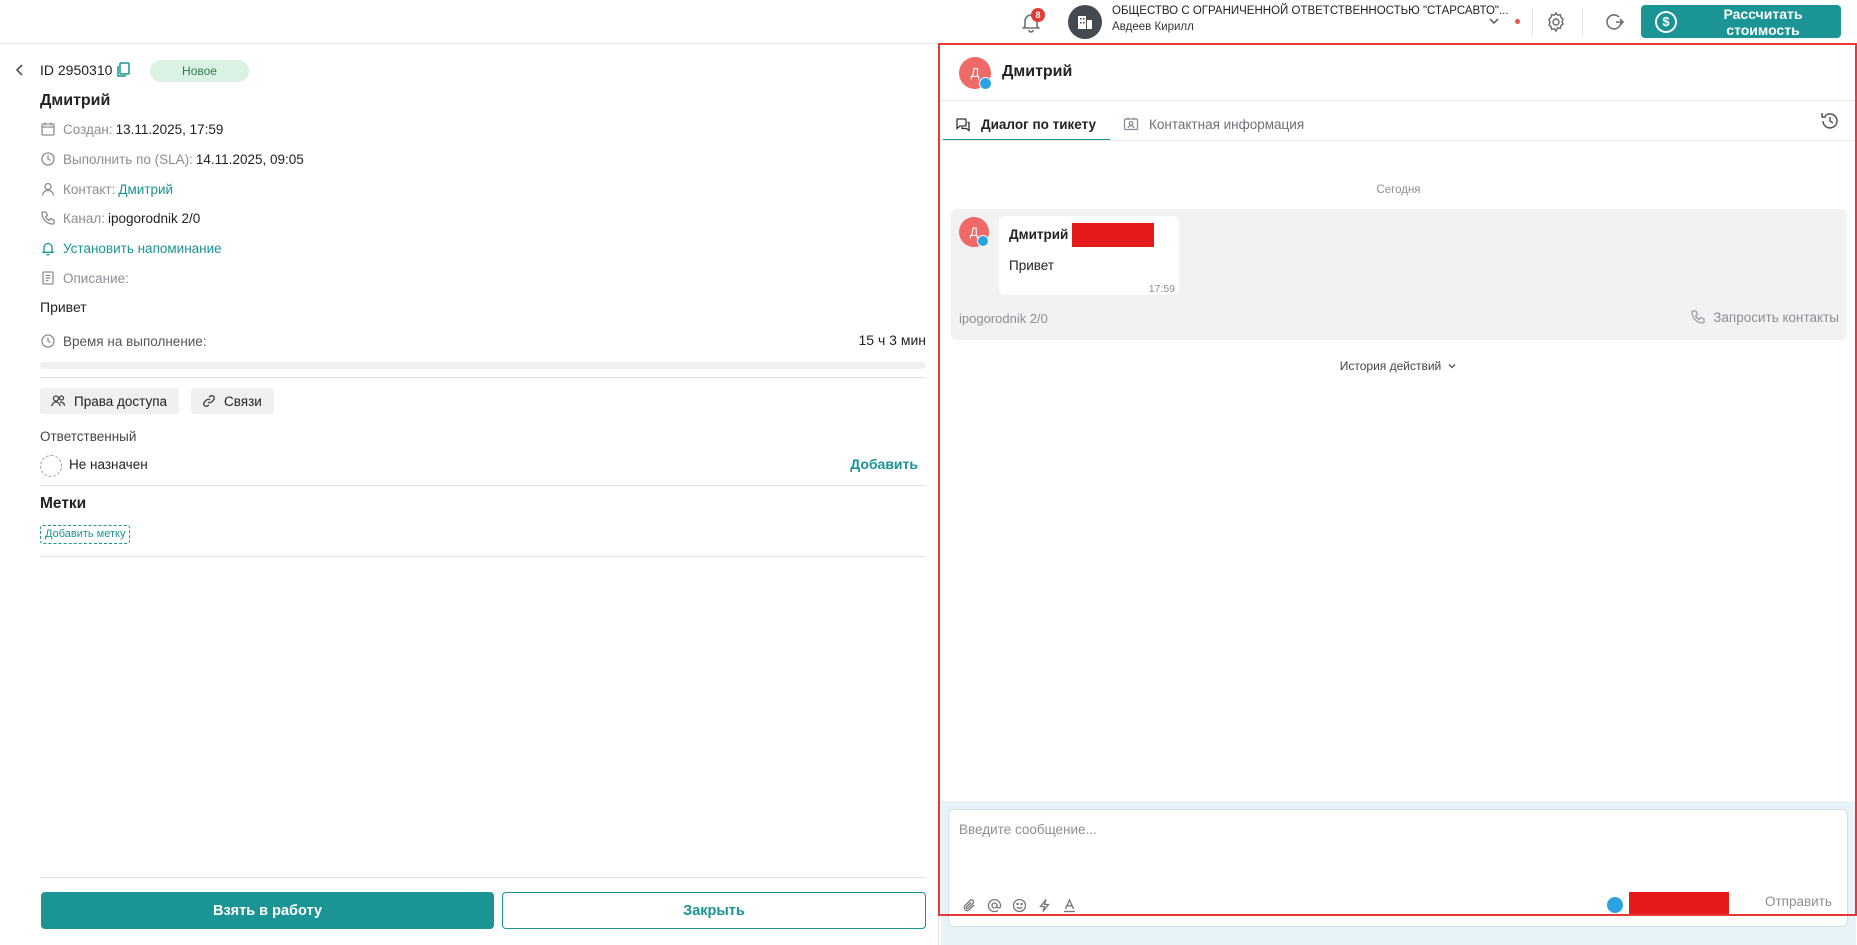 This screenshot has height=945, width=1857. What do you see at coordinates (1798, 901) in the screenshot?
I see `send-button: Отправить` at bounding box center [1798, 901].